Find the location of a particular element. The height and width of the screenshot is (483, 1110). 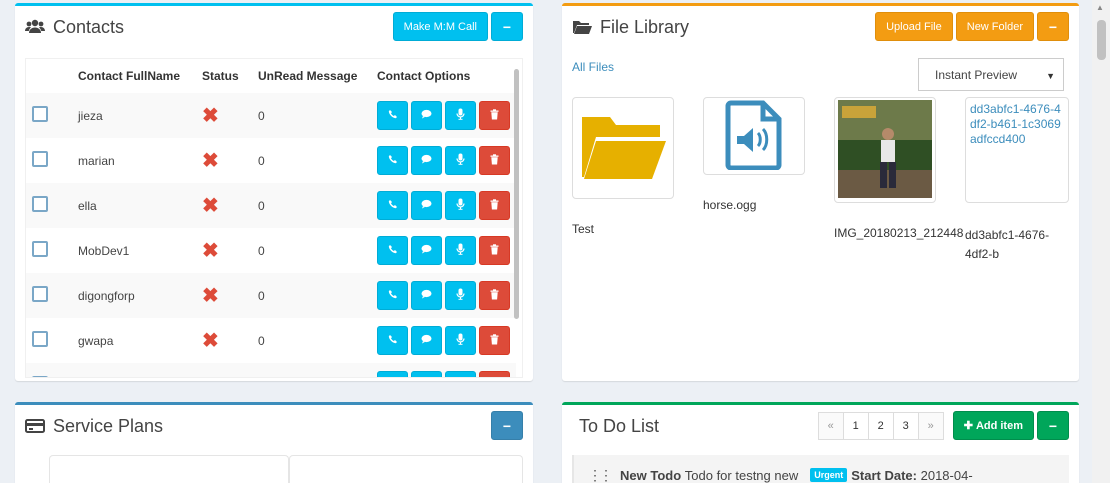

pager-page-2: 2 is located at coordinates (880, 425).